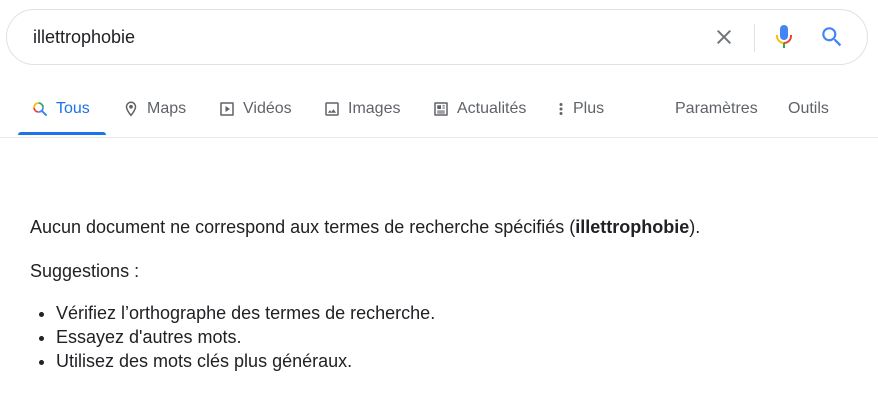 Image resolution: width=878 pixels, height=402 pixels. Describe the element at coordinates (716, 109) in the screenshot. I see `settings-link: Paramètres` at that location.